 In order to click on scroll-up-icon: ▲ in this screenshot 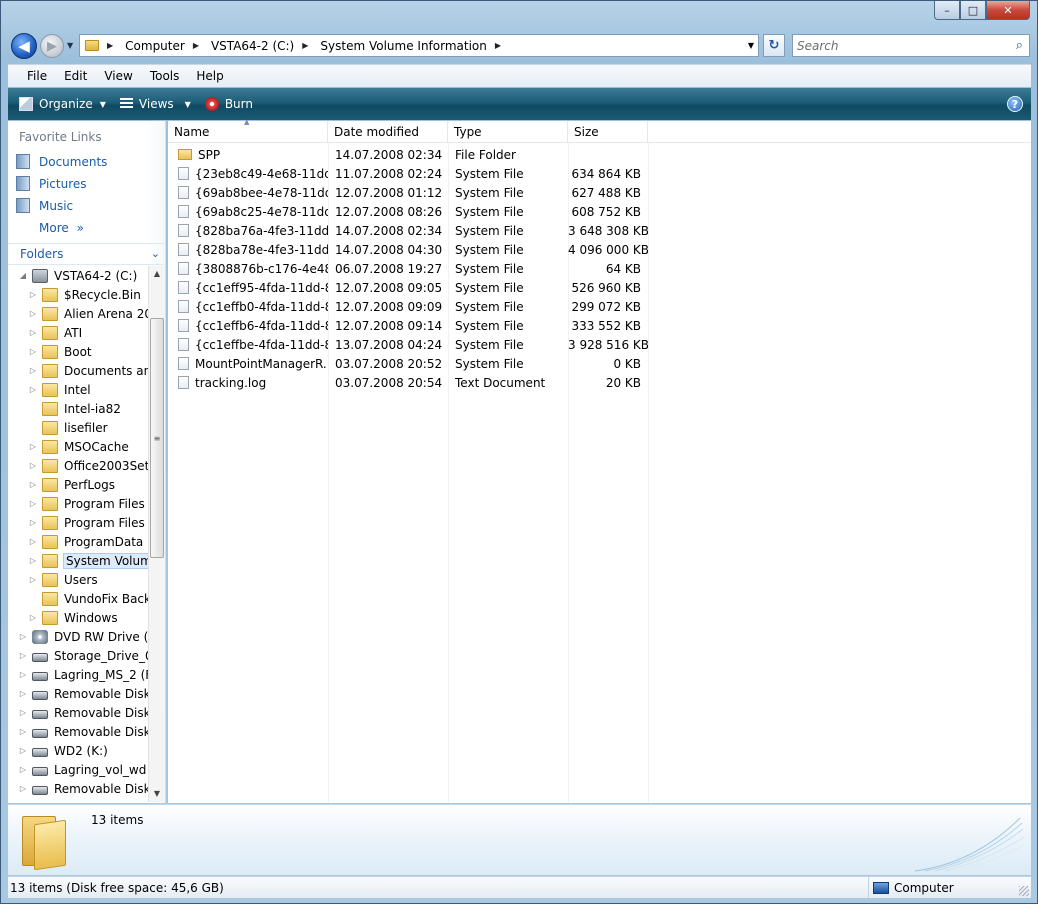, I will do `click(157, 274)`.